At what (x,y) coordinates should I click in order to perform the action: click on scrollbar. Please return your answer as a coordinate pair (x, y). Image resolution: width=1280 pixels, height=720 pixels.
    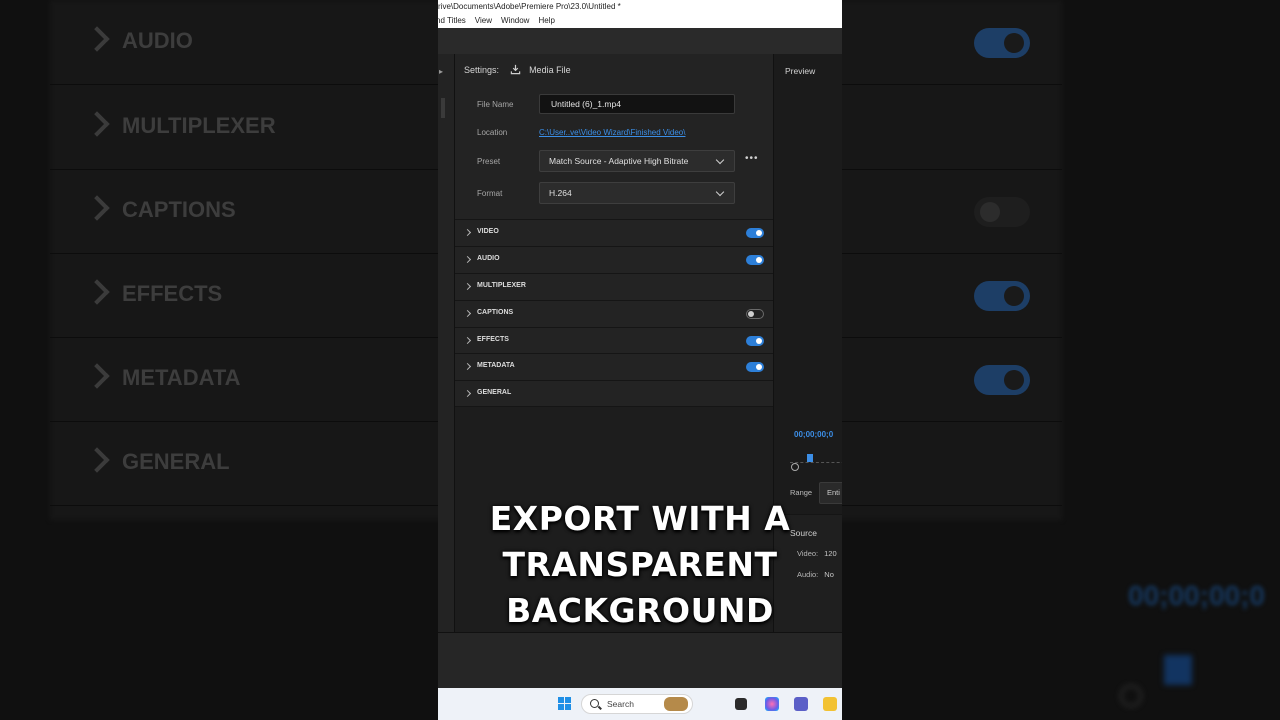
    Looking at the image, I should click on (443, 108).